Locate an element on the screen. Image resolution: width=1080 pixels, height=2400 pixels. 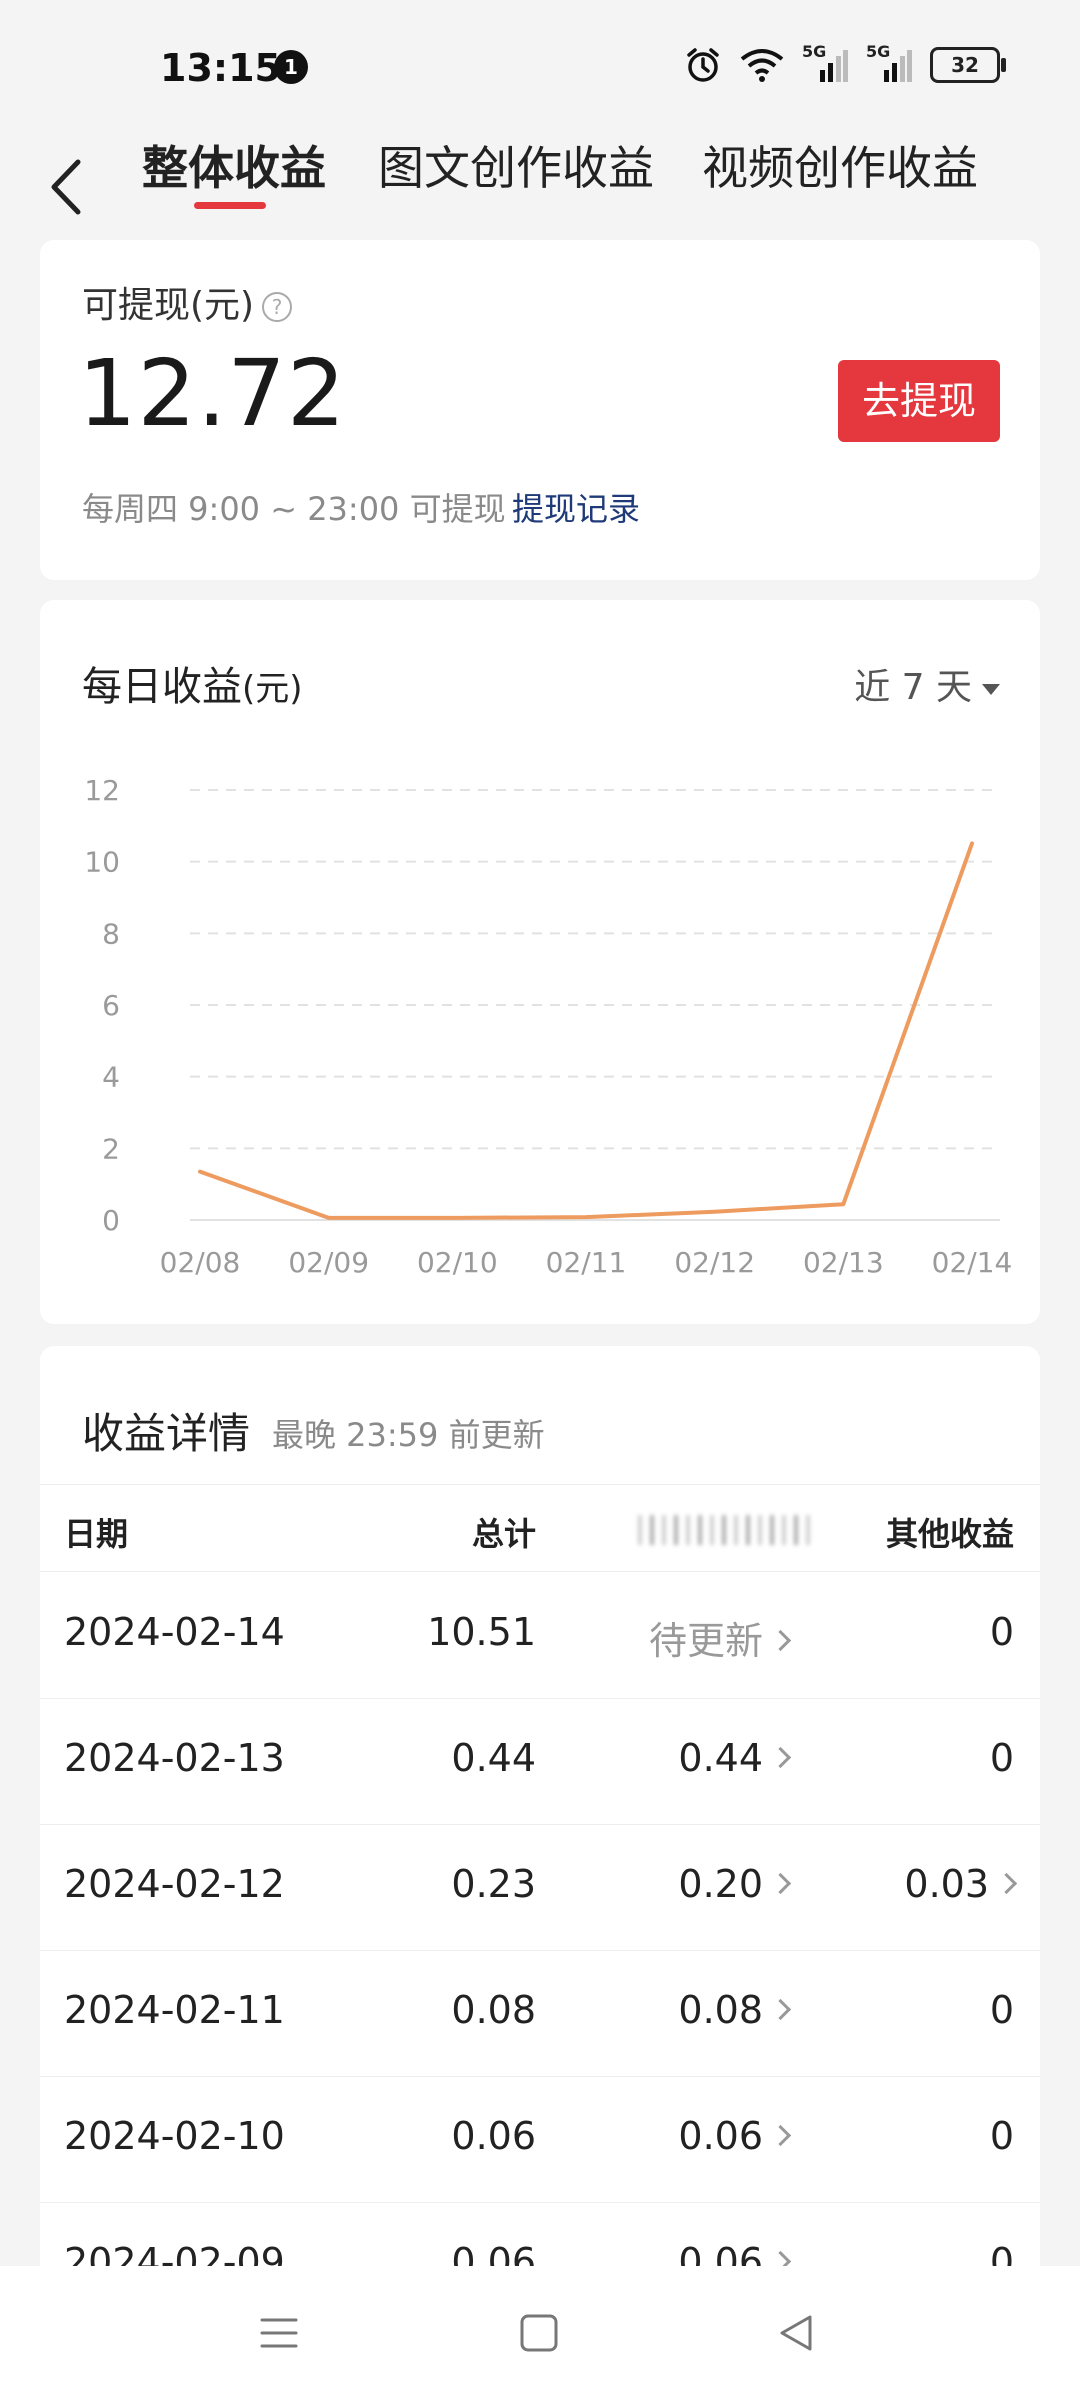
active-tab-indicator is located at coordinates (230, 205).